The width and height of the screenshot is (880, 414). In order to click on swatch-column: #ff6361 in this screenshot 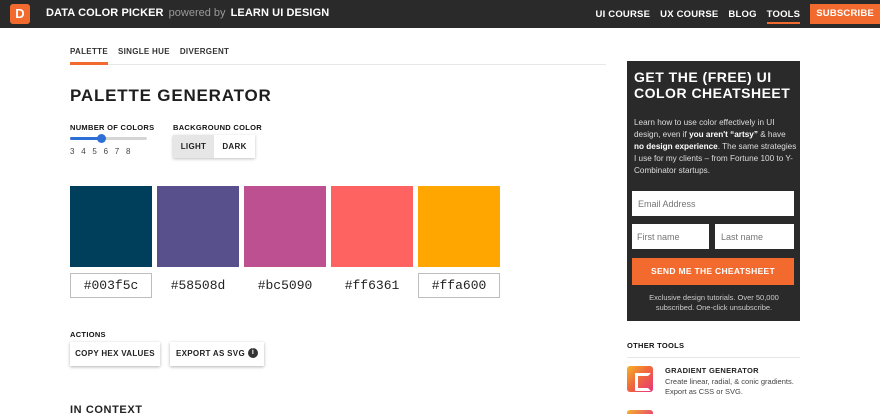, I will do `click(372, 242)`.